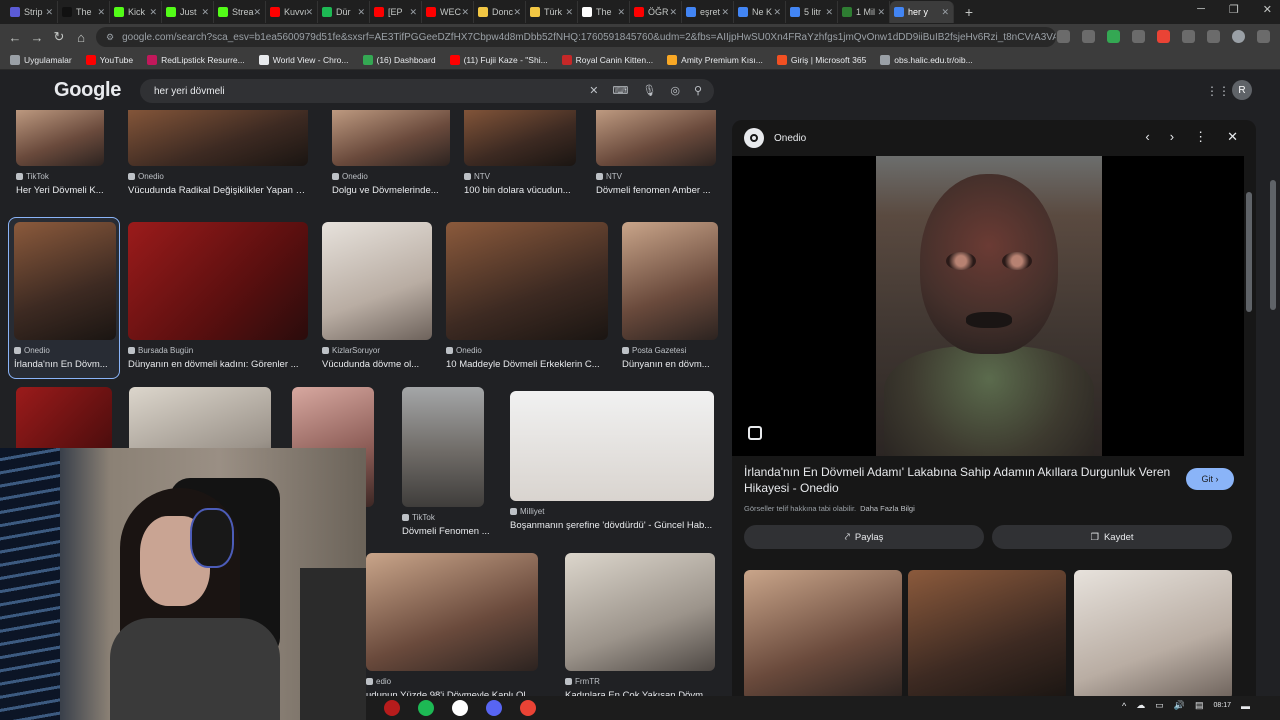  Describe the element at coordinates (59, 37) in the screenshot. I see `reload-icon: ↻` at that location.